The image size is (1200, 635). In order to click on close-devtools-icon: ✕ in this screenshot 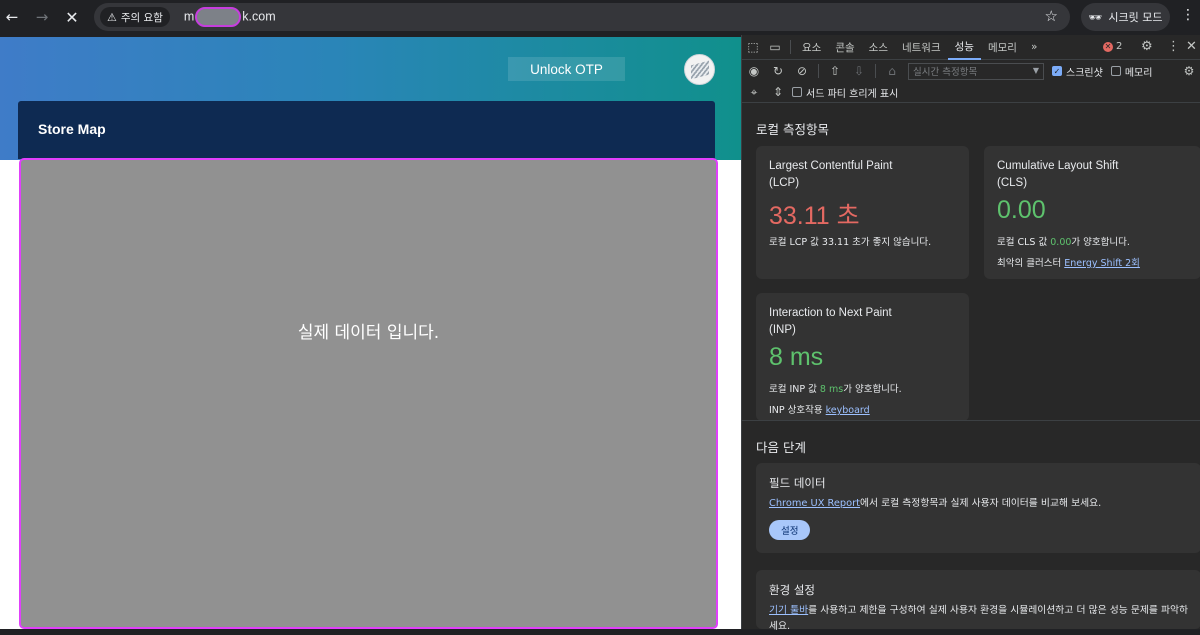, I will do `click(1191, 46)`.